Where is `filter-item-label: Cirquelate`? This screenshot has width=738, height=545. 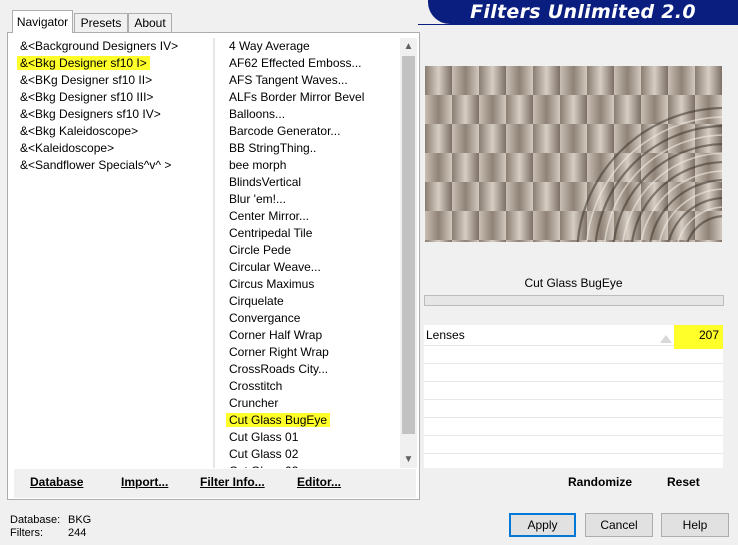
filter-item-label: Cirquelate is located at coordinates (256, 301).